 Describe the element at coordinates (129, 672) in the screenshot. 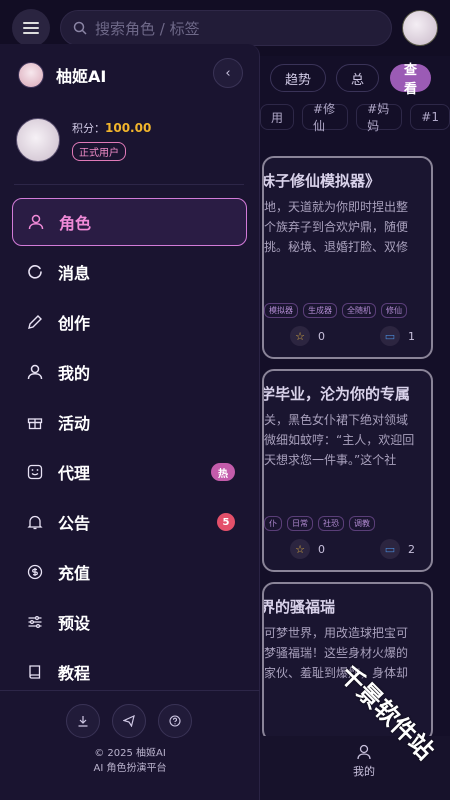

I see `nav-item-tutorial: 教程` at that location.